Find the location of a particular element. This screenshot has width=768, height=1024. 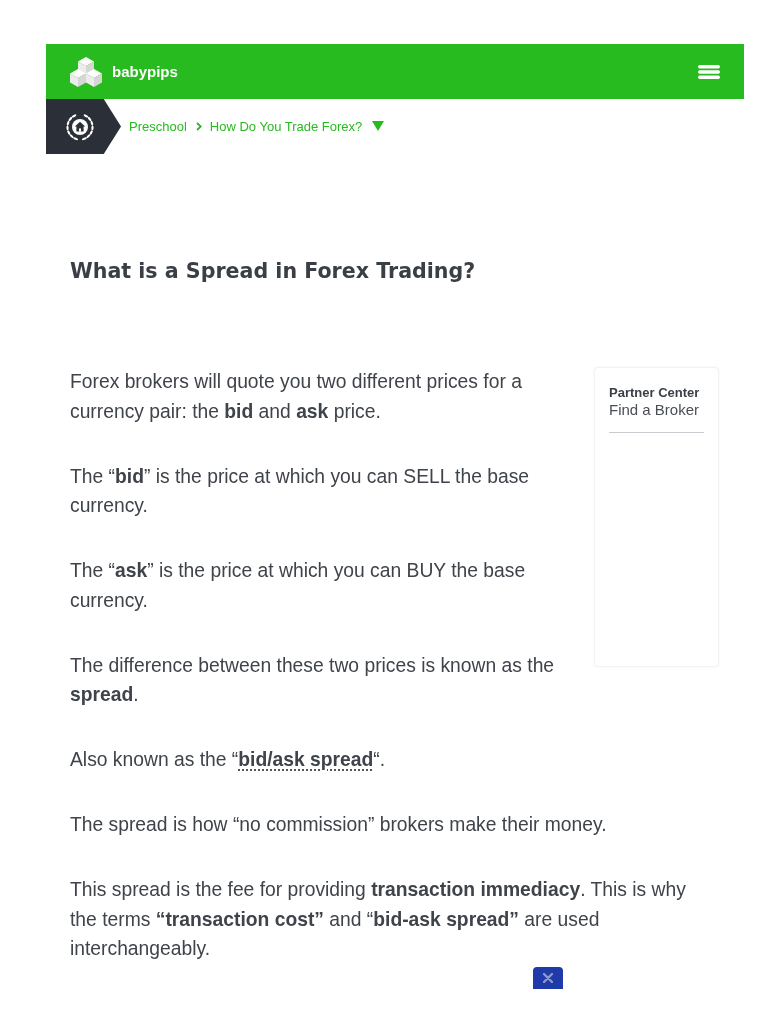

chevron-icon is located at coordinates (198, 126).